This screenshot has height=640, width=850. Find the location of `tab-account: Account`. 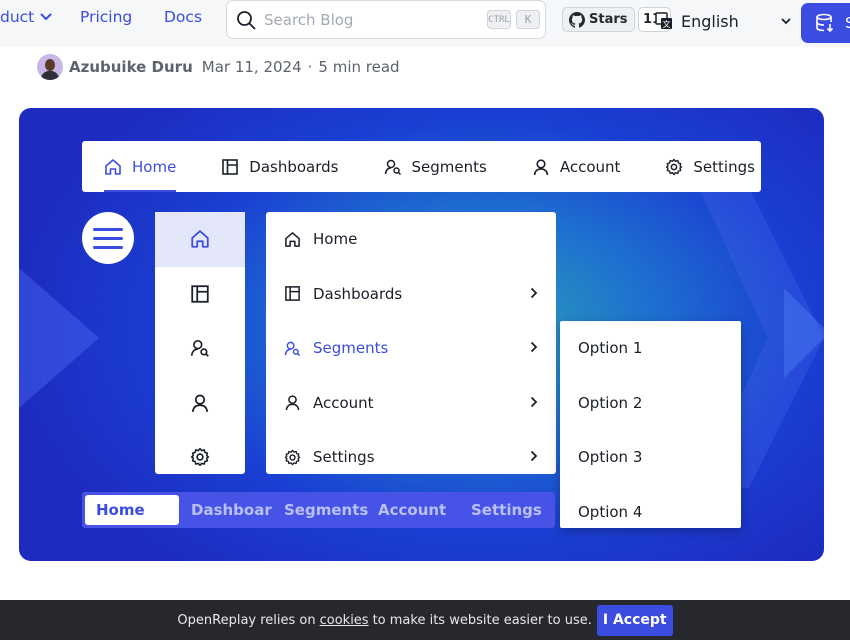

tab-account: Account is located at coordinates (412, 510).